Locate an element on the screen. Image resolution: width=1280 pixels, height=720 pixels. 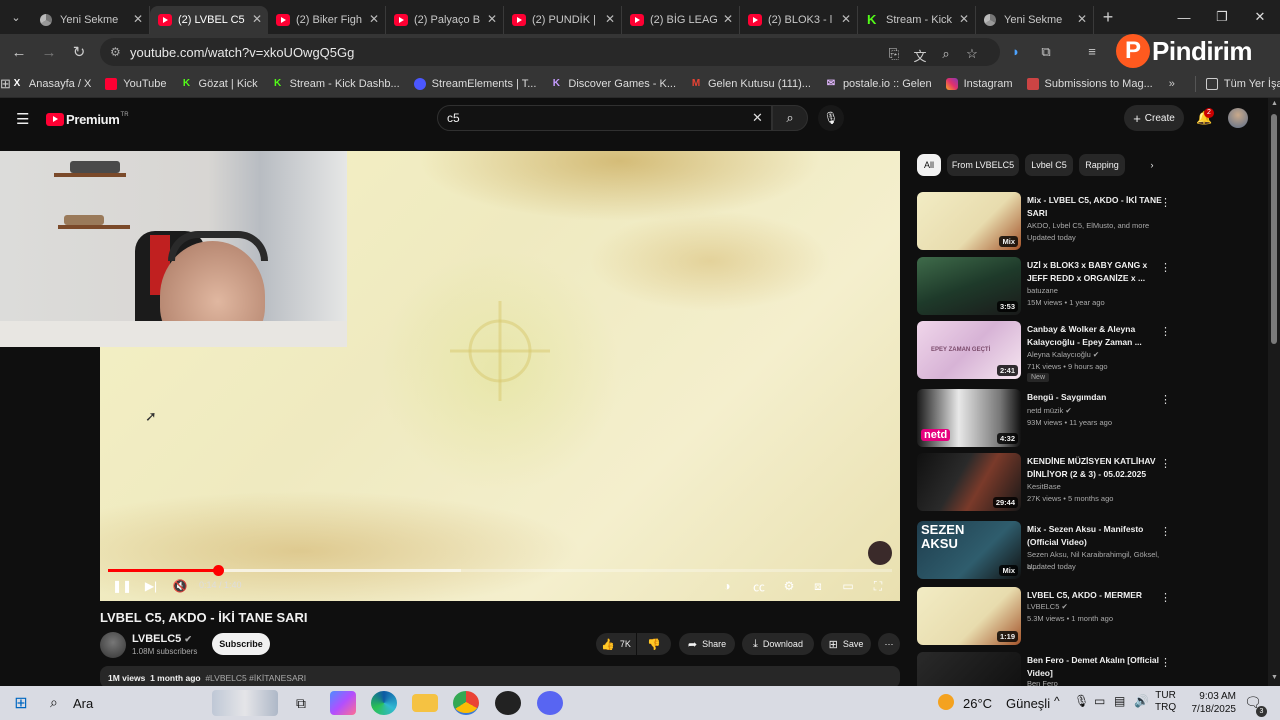
pause-icon: ❚❚ is located at coordinates (122, 586).